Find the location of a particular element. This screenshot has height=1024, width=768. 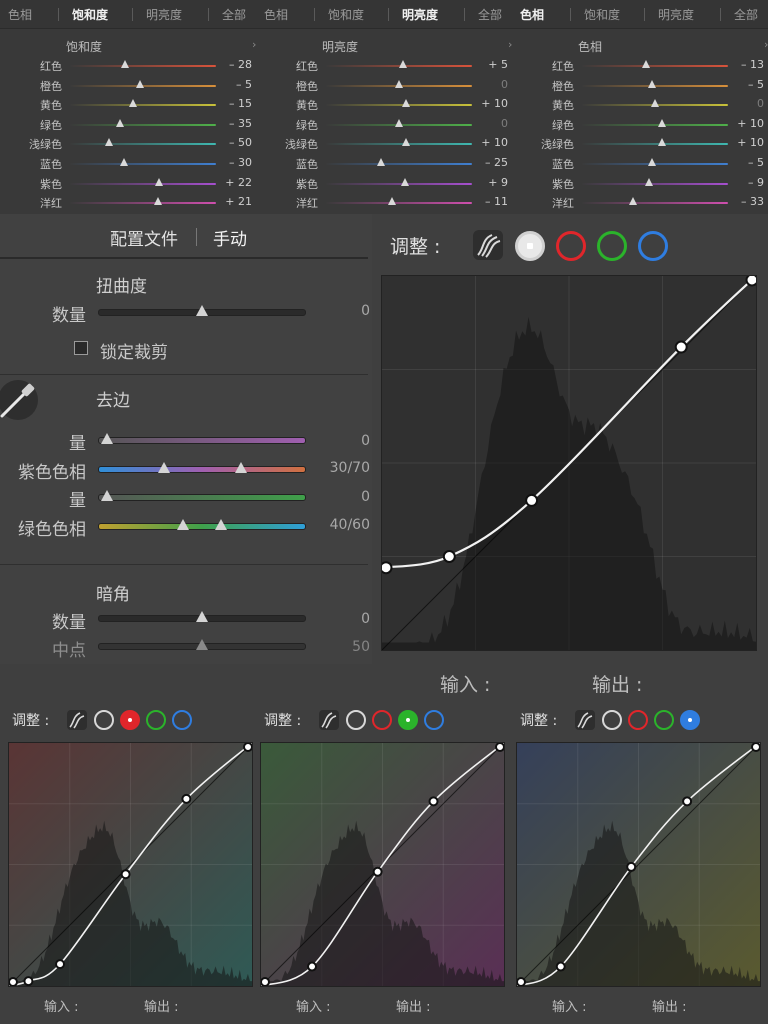

hsl-row-value: – 11 is located at coordinates (488, 201).